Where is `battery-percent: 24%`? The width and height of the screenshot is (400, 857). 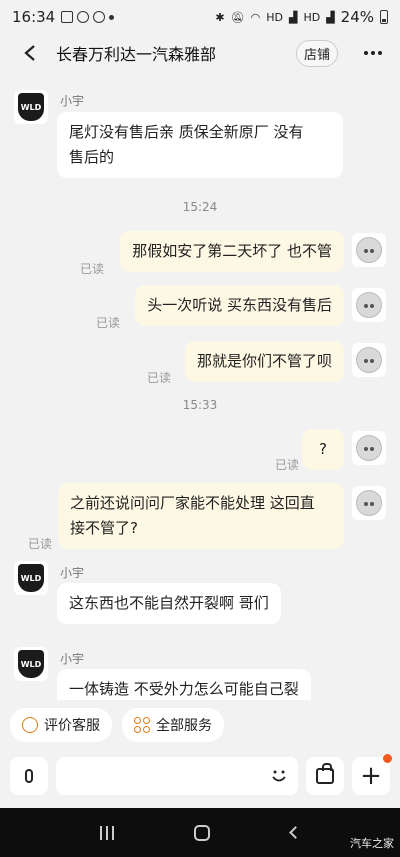
battery-percent: 24% is located at coordinates (357, 17).